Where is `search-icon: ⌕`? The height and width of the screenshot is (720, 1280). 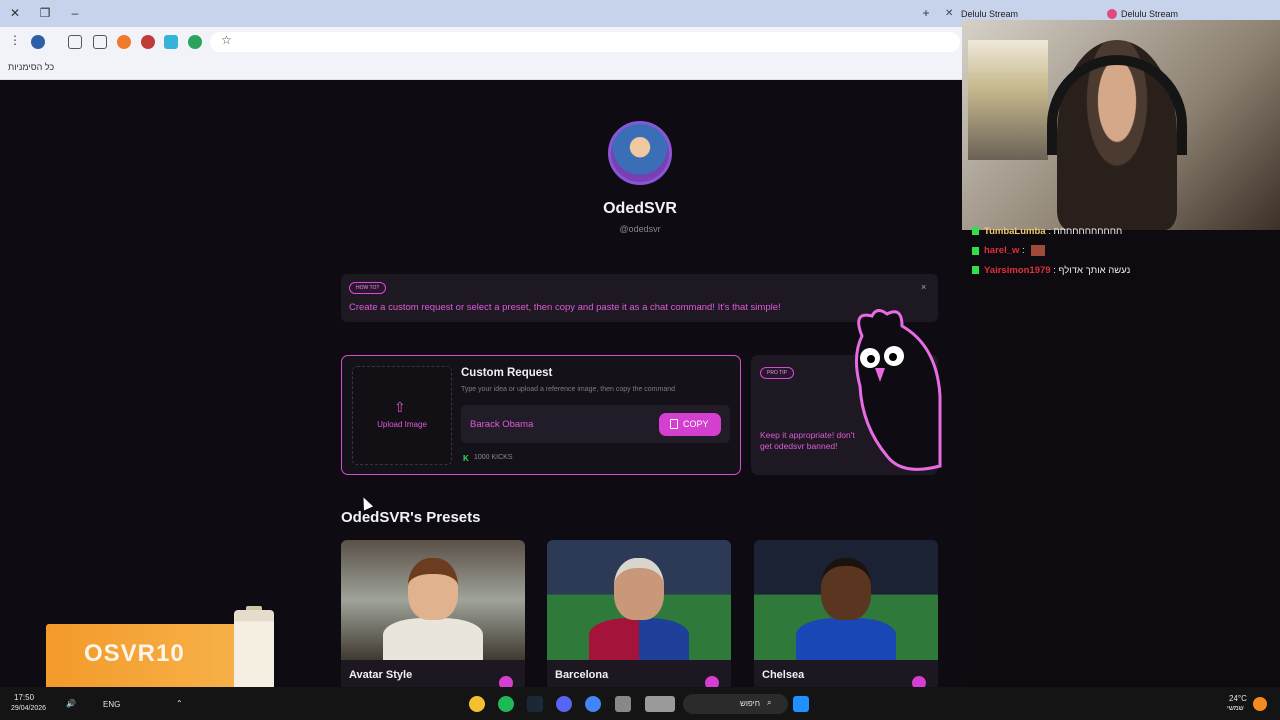
search-icon: ⌕ is located at coordinates (769, 702).